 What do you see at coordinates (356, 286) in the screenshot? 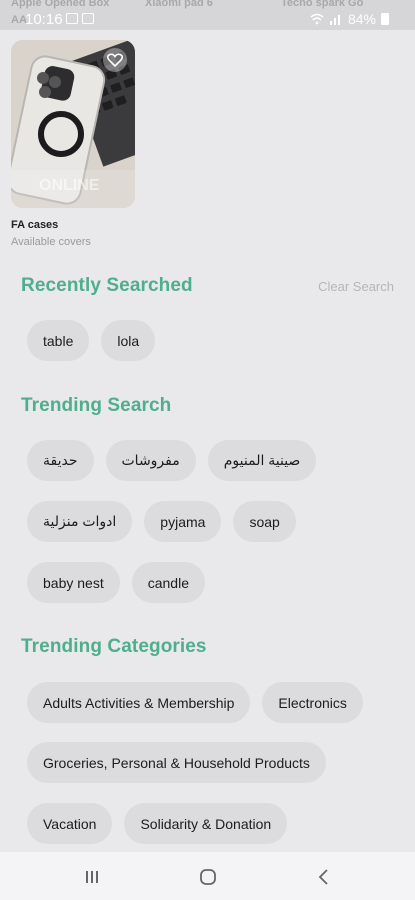
I see `clear-search-button: Clear Search` at bounding box center [356, 286].